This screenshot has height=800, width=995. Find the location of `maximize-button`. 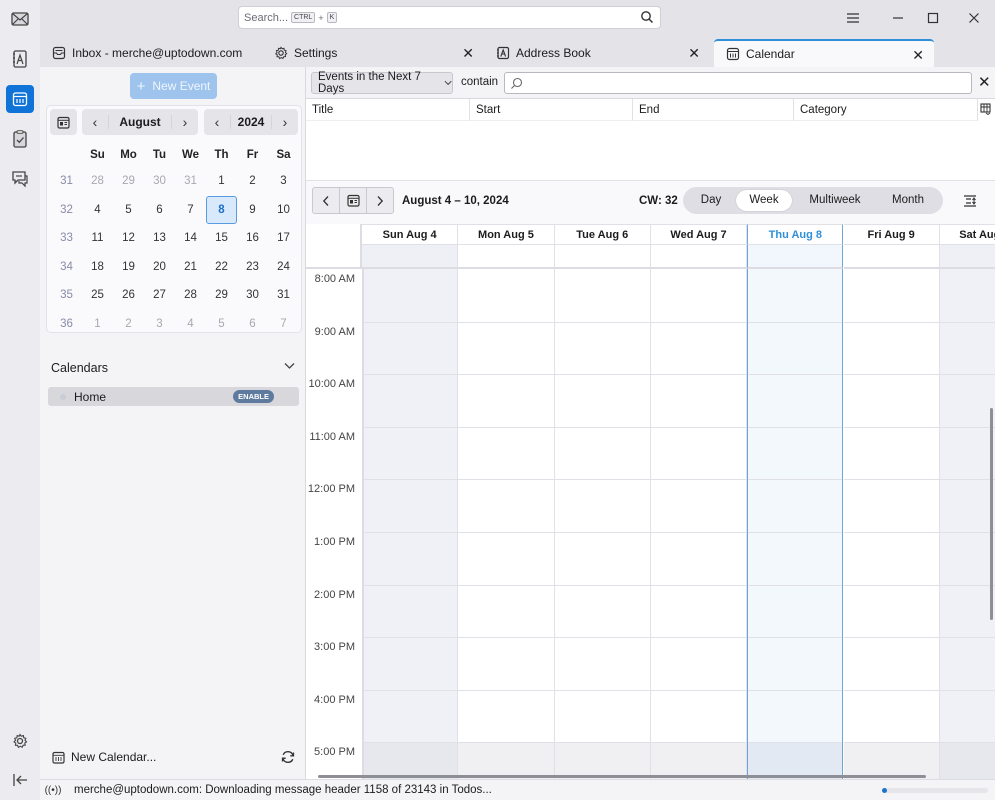

maximize-button is located at coordinates (933, 18).